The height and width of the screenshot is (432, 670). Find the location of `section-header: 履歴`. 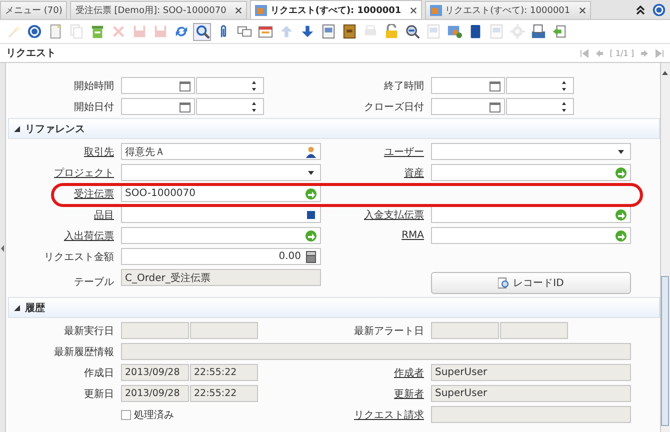

section-header: 履歴 is located at coordinates (334, 307).